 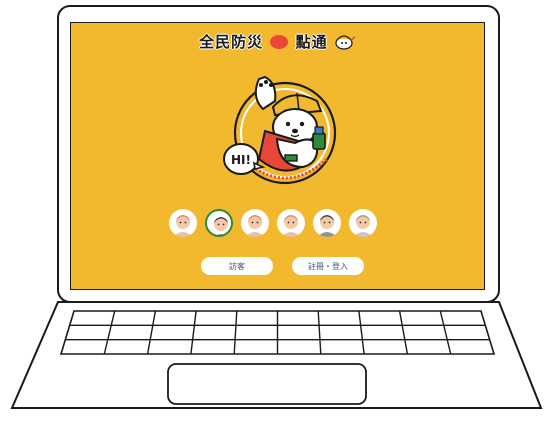 I want to click on speech-bubble-text: HI!, so click(x=241, y=160).